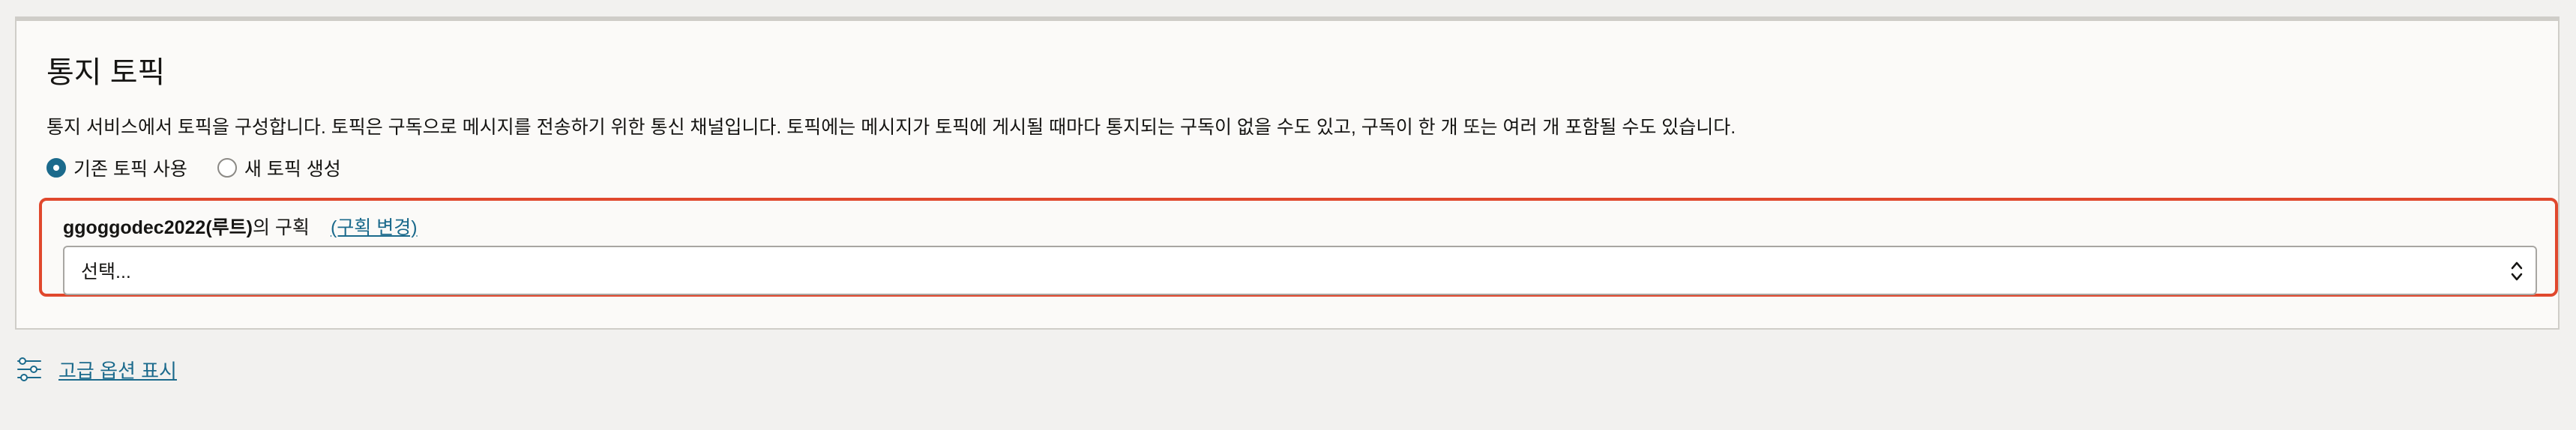 Image resolution: width=2576 pixels, height=430 pixels. Describe the element at coordinates (29, 369) in the screenshot. I see `sliders-icon` at that location.